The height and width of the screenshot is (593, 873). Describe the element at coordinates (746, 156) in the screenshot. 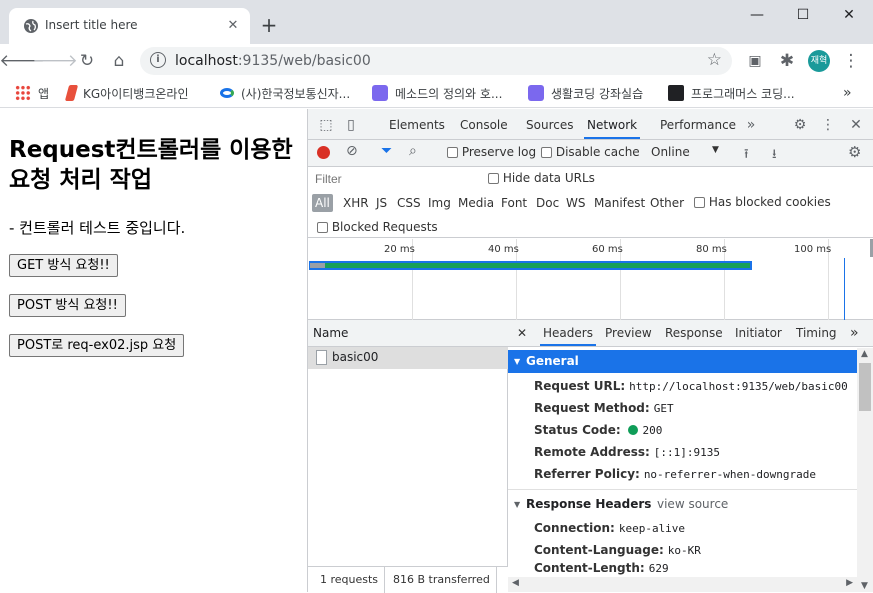

I see `import-har-icon: ⭱` at that location.